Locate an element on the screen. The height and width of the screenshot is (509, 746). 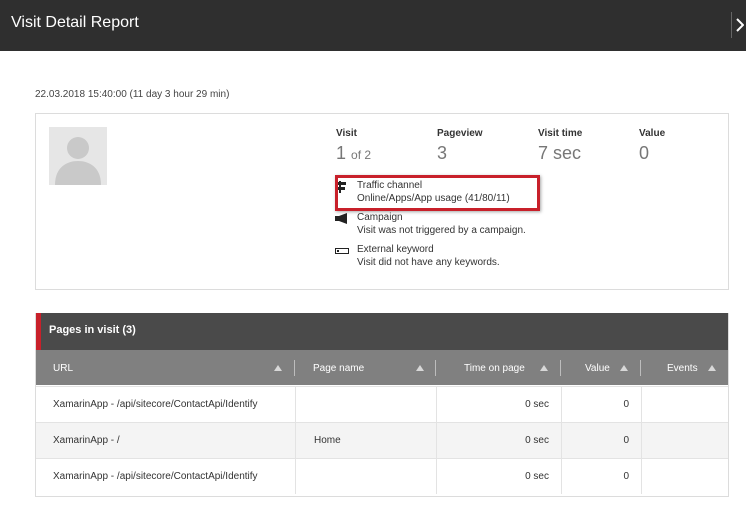
column-header-events-label: Events is located at coordinates (682, 368).